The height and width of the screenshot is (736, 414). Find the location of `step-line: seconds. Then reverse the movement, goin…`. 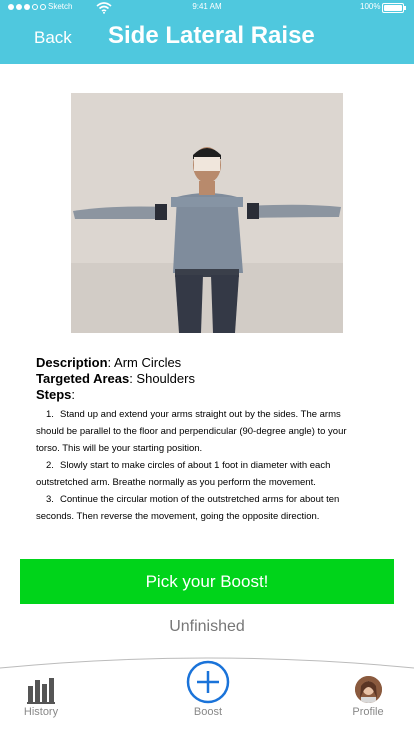

step-line: seconds. Then reverse the movement, goin… is located at coordinates (178, 516).